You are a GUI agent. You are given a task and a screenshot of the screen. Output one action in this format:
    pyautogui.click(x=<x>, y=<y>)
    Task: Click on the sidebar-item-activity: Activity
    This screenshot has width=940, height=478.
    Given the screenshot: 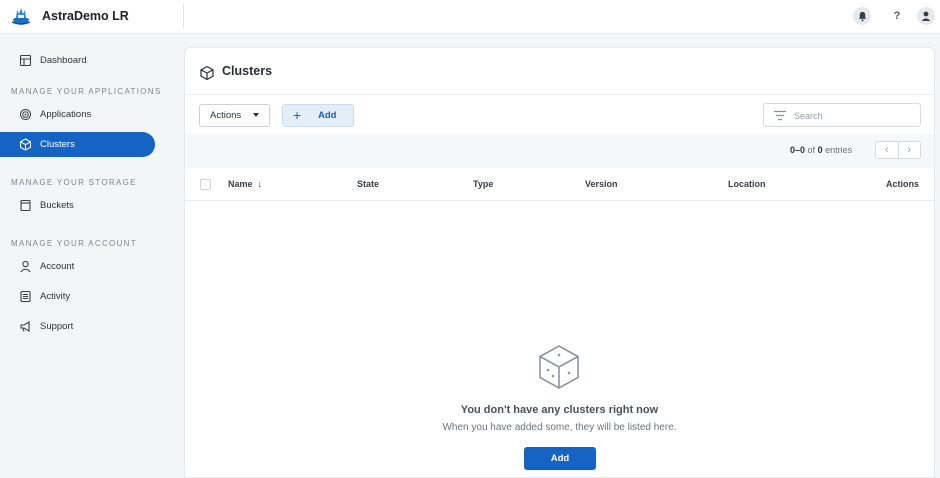 What is the action you would take?
    pyautogui.click(x=77, y=296)
    